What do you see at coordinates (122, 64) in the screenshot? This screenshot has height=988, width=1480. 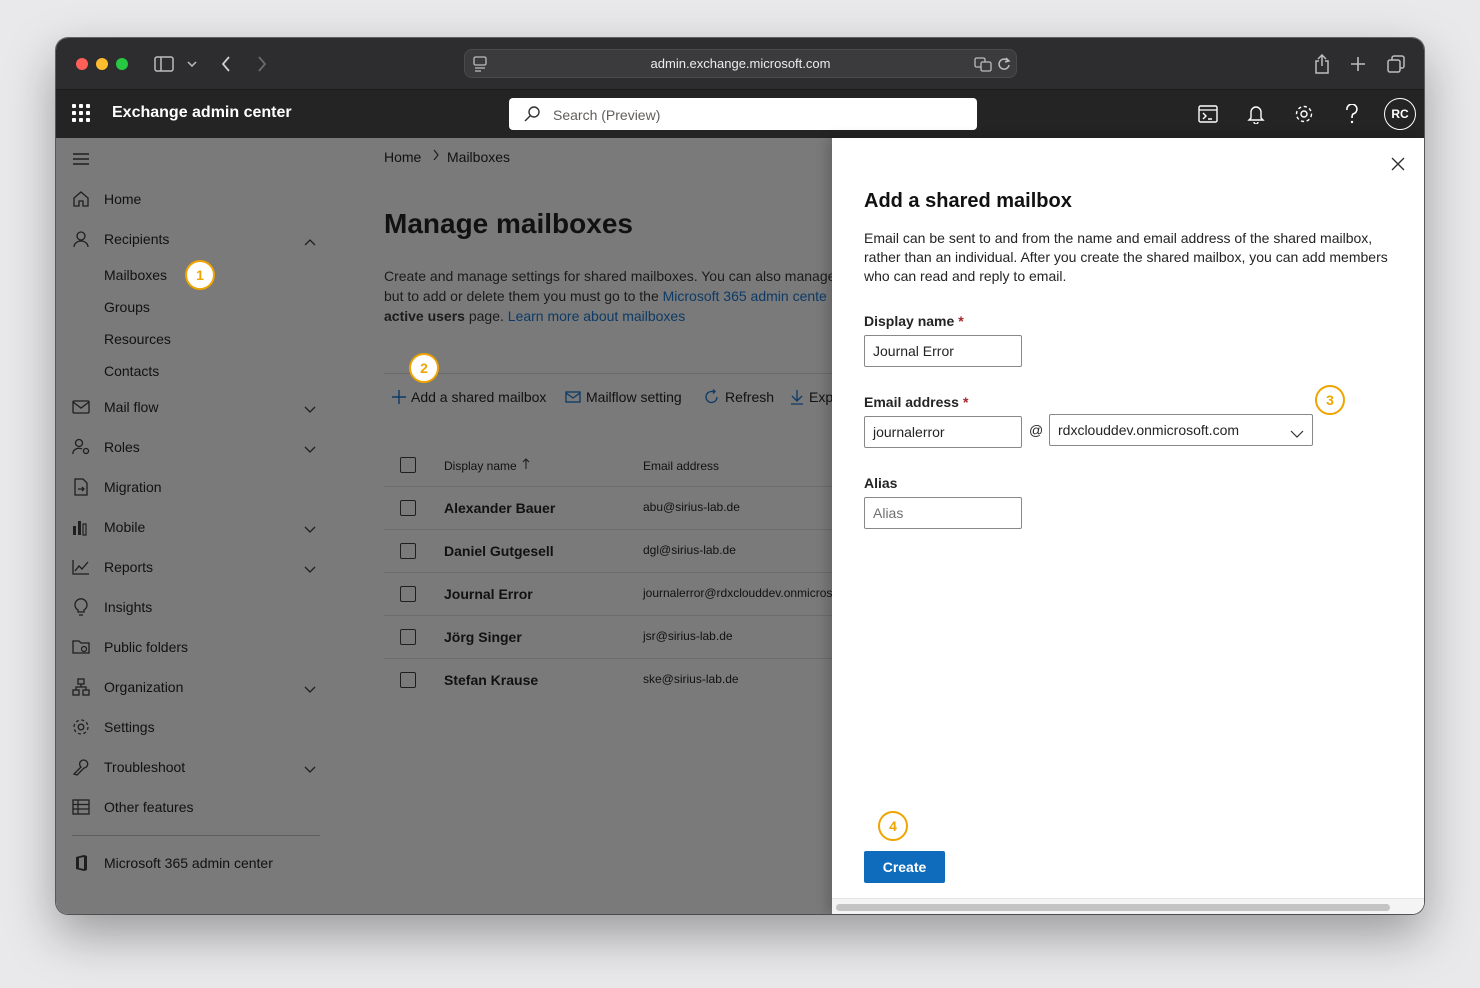 I see `zoom-window-button` at bounding box center [122, 64].